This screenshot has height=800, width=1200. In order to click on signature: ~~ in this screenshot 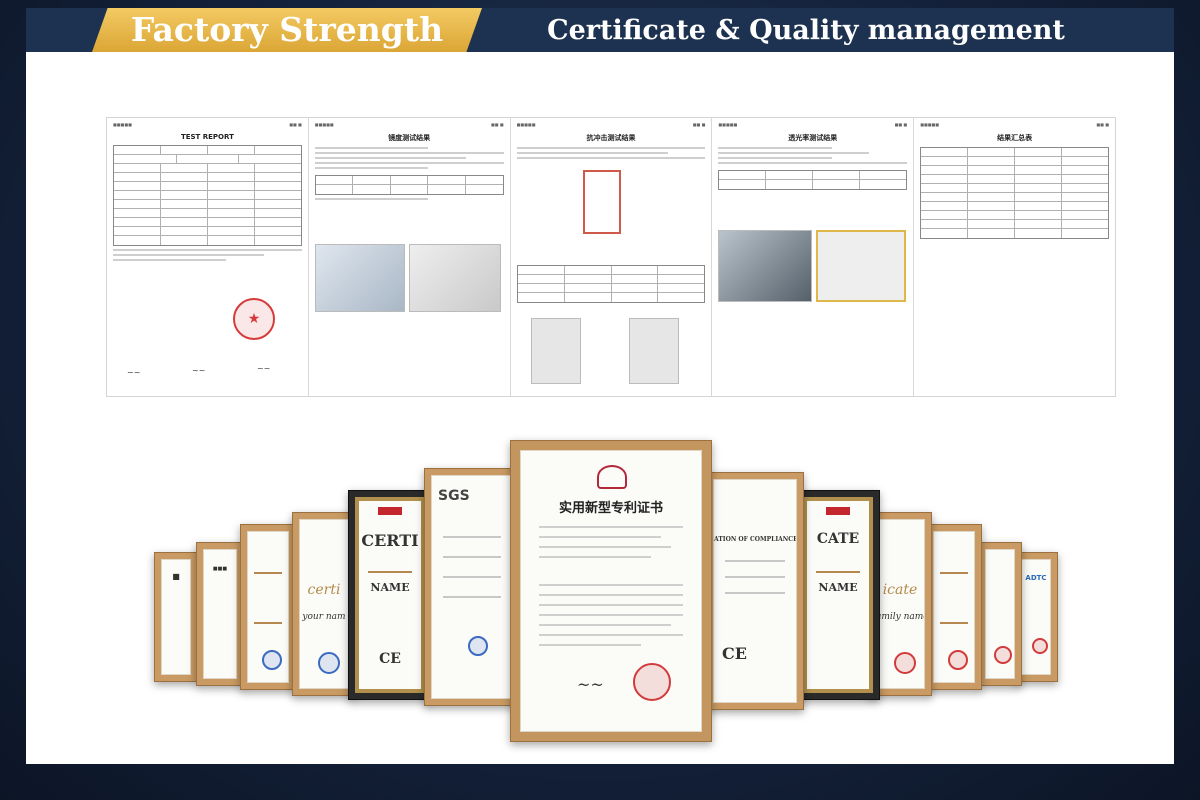, I will do `click(590, 684)`.